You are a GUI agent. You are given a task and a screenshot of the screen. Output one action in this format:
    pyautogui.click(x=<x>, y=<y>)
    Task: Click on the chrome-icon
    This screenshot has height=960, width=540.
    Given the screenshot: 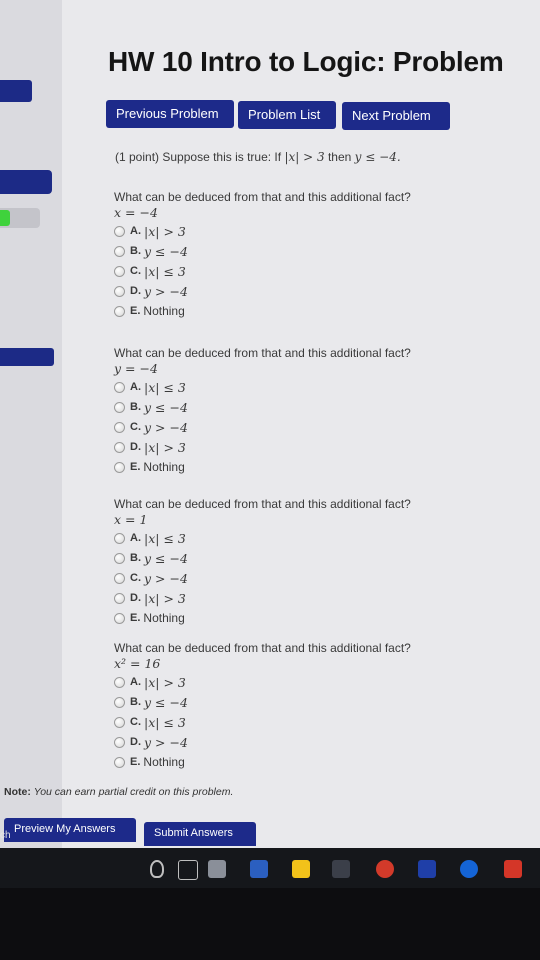 What is the action you would take?
    pyautogui.click(x=385, y=869)
    